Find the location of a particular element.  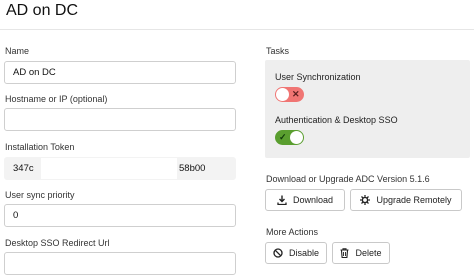

download-button-label: Download is located at coordinates (313, 200).